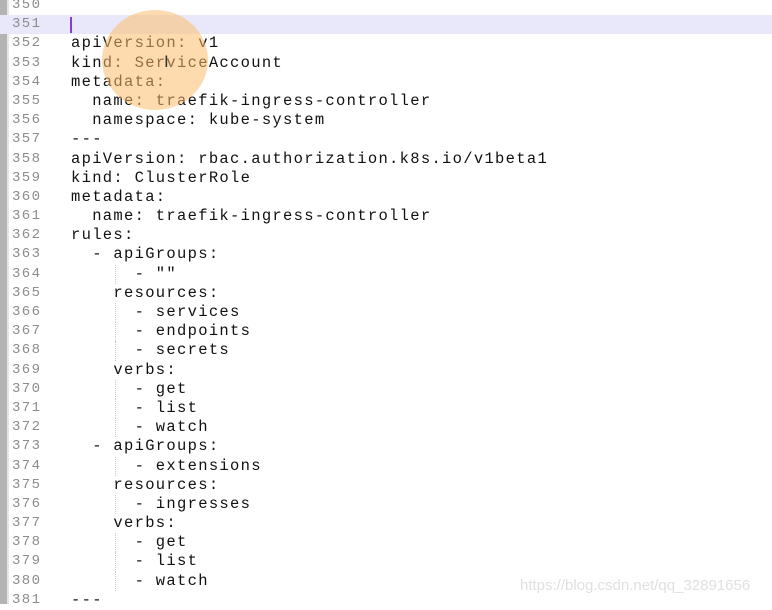  I want to click on code-line: 378 - get, so click(386, 543).